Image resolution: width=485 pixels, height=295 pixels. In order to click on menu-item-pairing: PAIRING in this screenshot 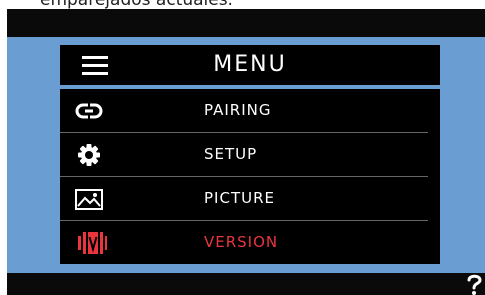, I will do `click(250, 110)`.